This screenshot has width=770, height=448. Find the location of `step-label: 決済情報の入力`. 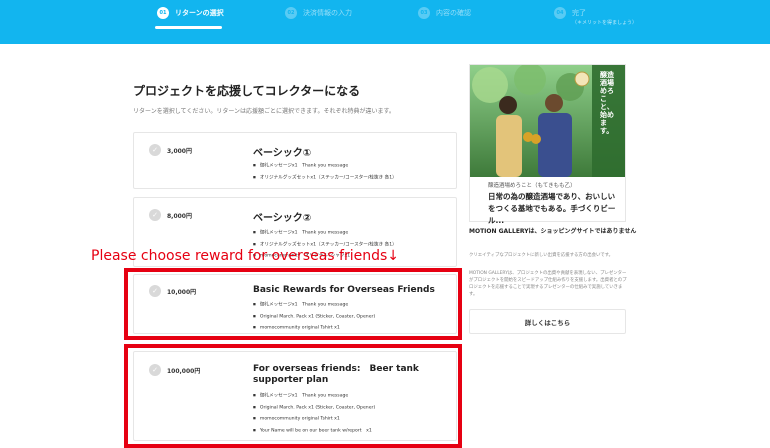

step-label: 決済情報の入力 is located at coordinates (327, 13).